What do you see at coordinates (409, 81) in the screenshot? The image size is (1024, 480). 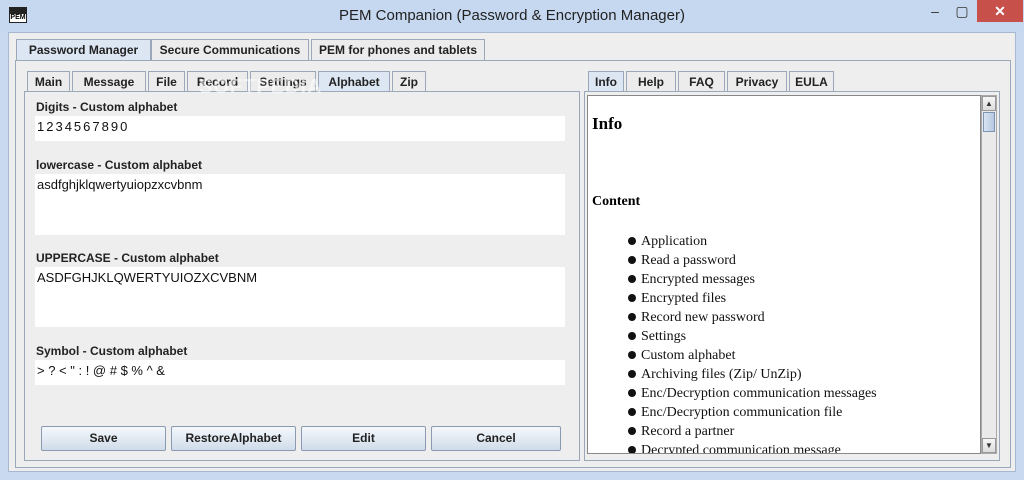 I see `tab-zip: Zip` at bounding box center [409, 81].